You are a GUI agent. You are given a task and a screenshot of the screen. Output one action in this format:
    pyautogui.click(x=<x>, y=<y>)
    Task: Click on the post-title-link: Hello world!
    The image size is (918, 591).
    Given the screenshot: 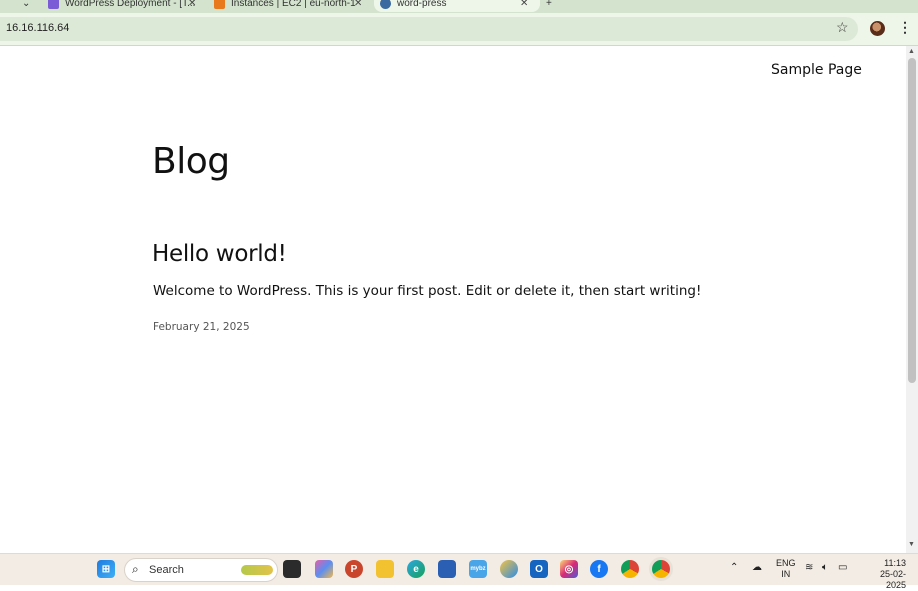 What is the action you would take?
    pyautogui.click(x=219, y=254)
    